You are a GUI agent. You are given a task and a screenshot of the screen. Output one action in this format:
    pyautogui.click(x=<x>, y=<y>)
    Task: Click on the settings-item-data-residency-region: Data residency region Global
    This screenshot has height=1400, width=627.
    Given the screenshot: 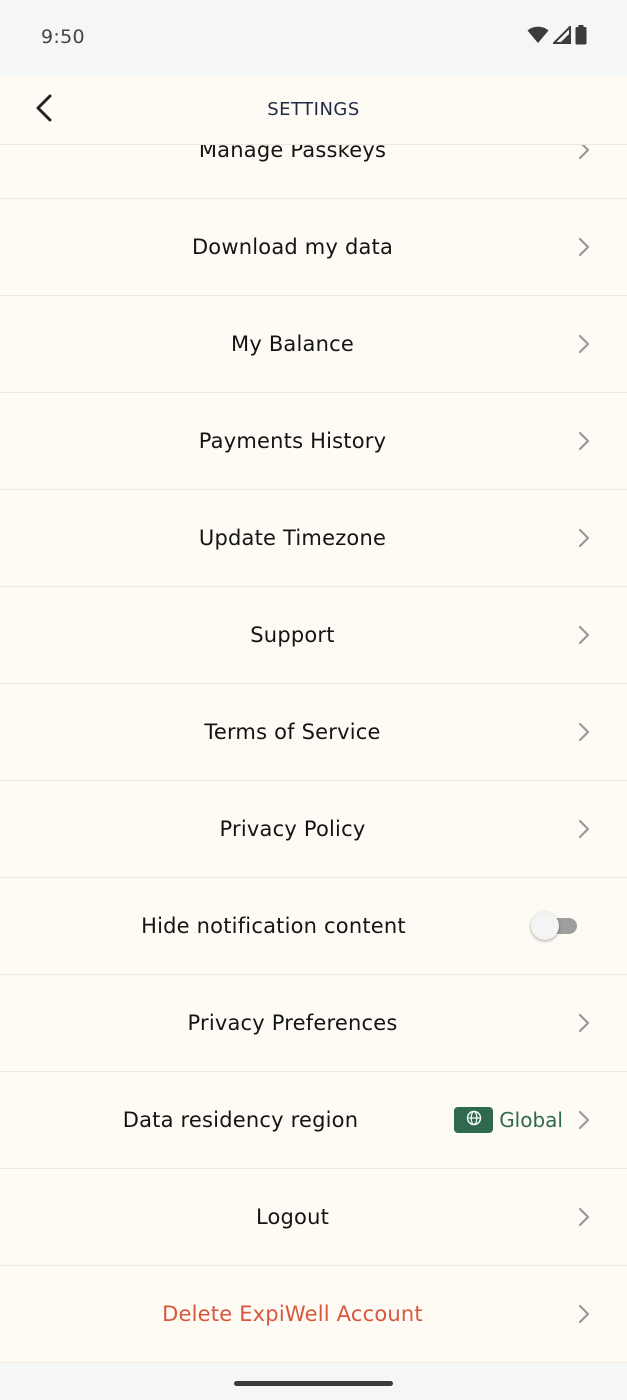 What is the action you would take?
    pyautogui.click(x=313, y=1120)
    